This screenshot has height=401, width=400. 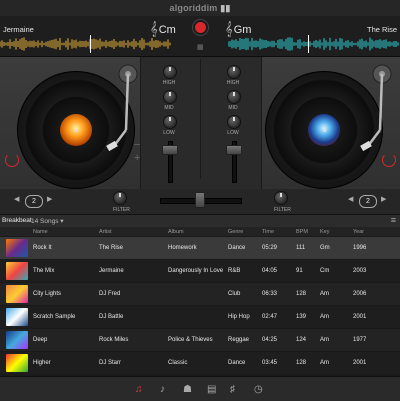 I want to click on cell-album: Police & Thieves, so click(x=190, y=340).